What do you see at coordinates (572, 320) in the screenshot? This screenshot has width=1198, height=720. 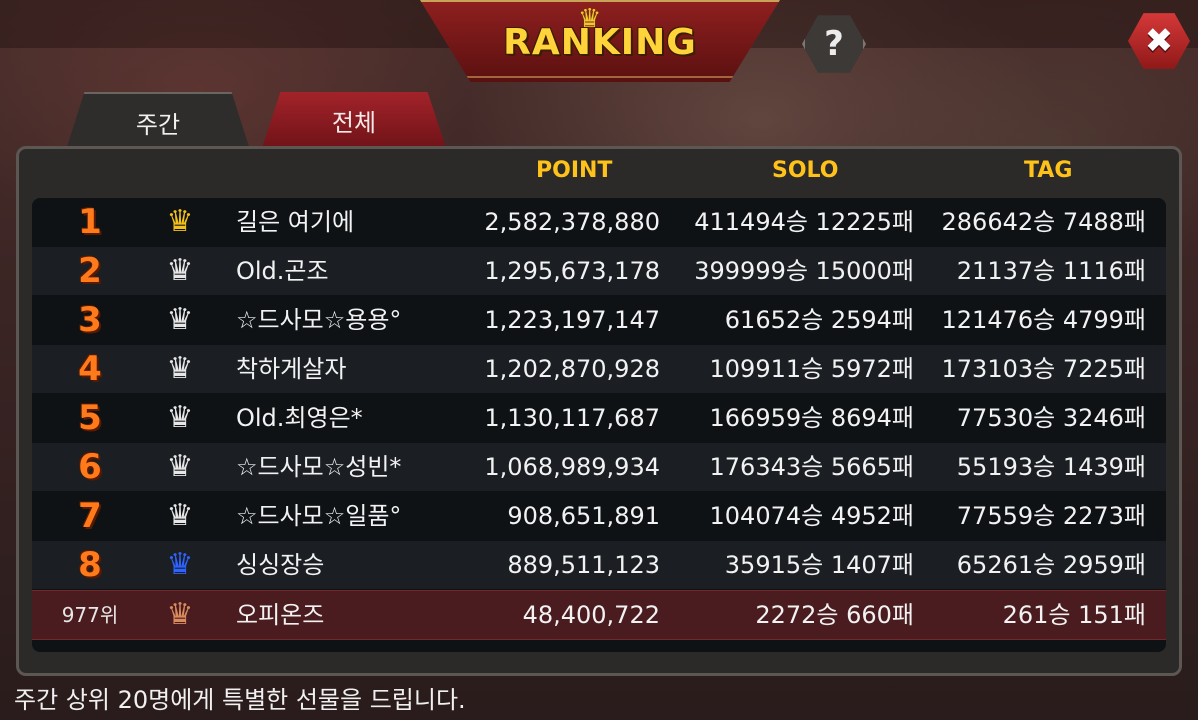 I see `point-value: 1,223,197,147` at bounding box center [572, 320].